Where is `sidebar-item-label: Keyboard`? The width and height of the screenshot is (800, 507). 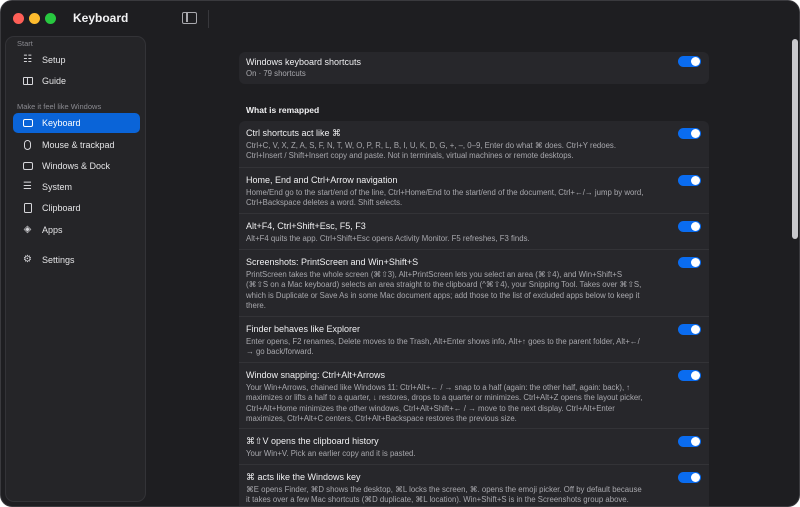 sidebar-item-label: Keyboard is located at coordinates (61, 123).